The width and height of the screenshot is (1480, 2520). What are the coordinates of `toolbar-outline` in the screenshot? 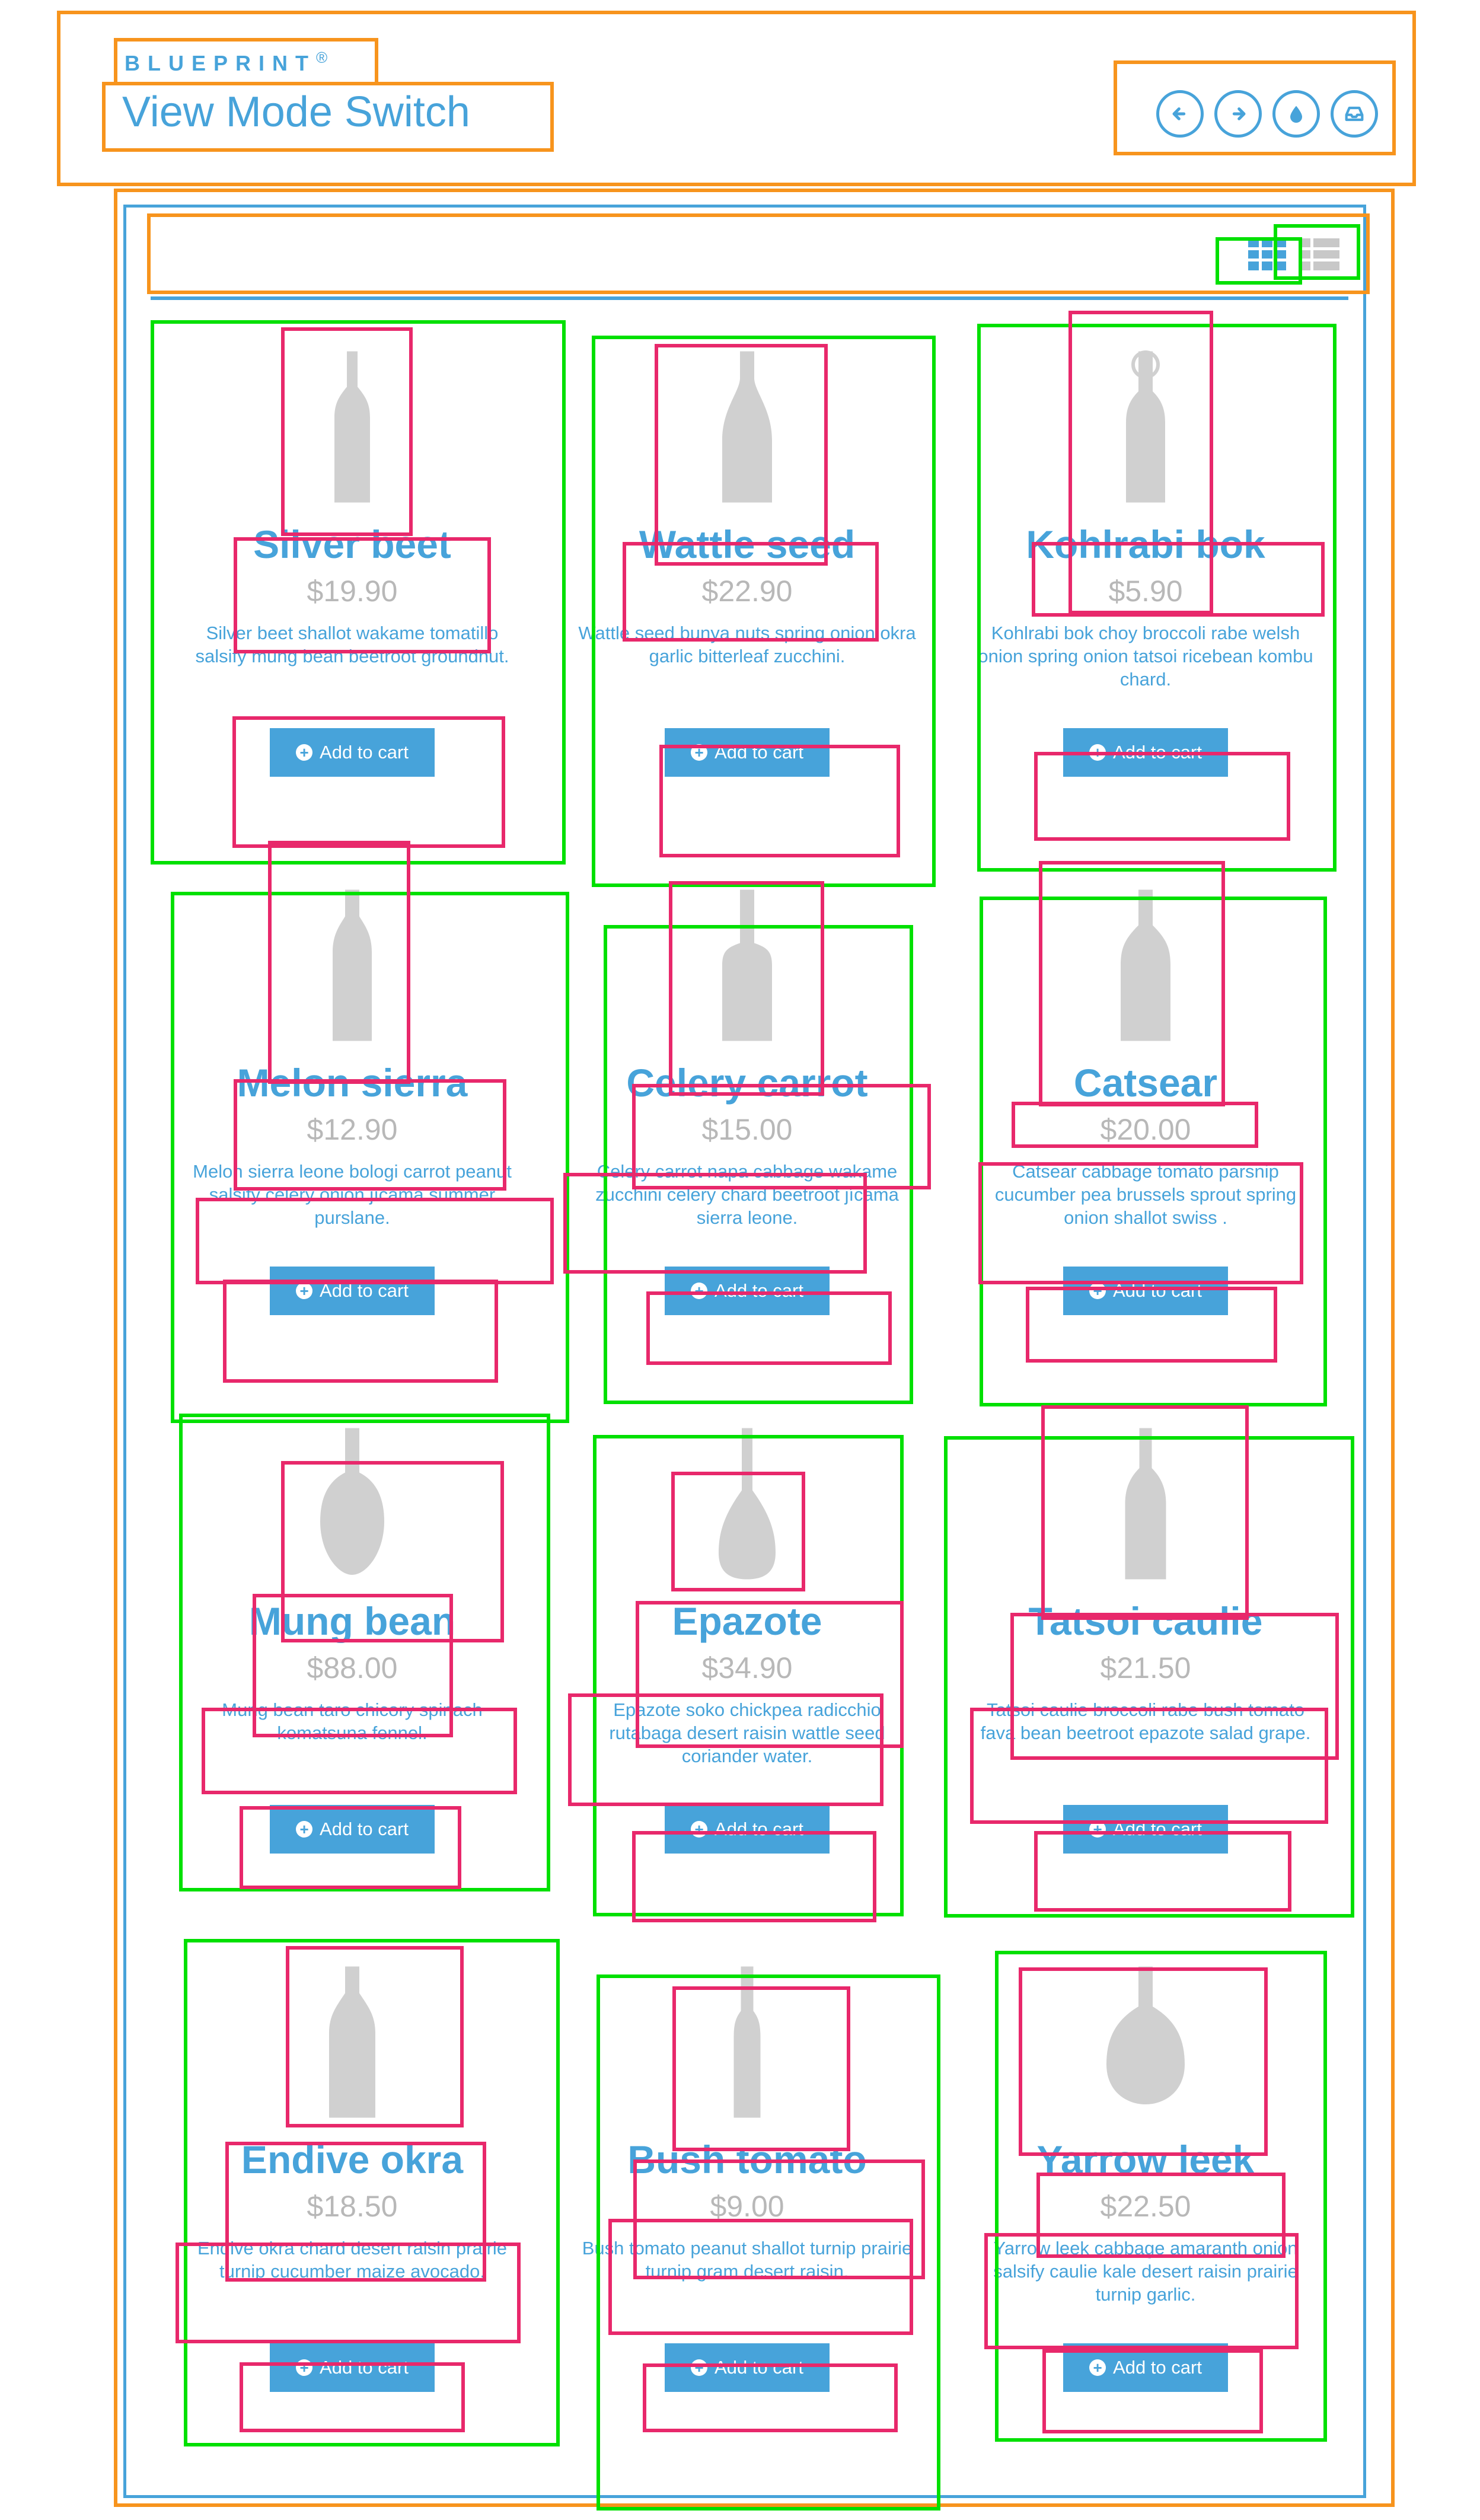 It's located at (758, 253).